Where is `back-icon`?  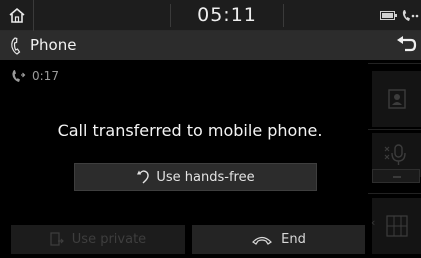
back-icon is located at coordinates (407, 44).